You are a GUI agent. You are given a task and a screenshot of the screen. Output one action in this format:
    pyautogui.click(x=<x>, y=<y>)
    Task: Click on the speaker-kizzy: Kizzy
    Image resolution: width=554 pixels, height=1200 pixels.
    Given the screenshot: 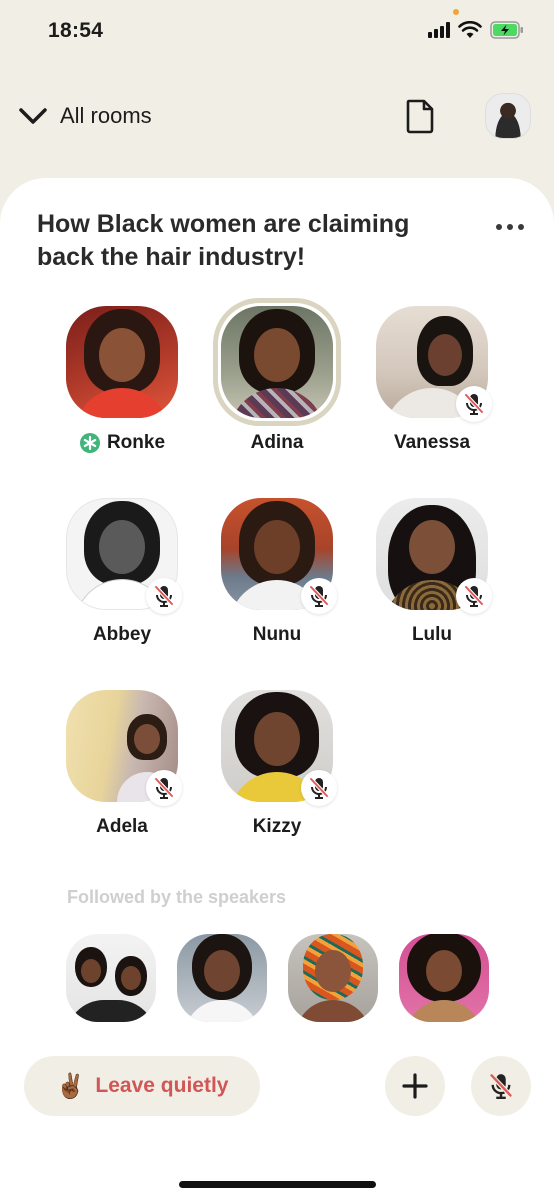 What is the action you would take?
    pyautogui.click(x=277, y=764)
    